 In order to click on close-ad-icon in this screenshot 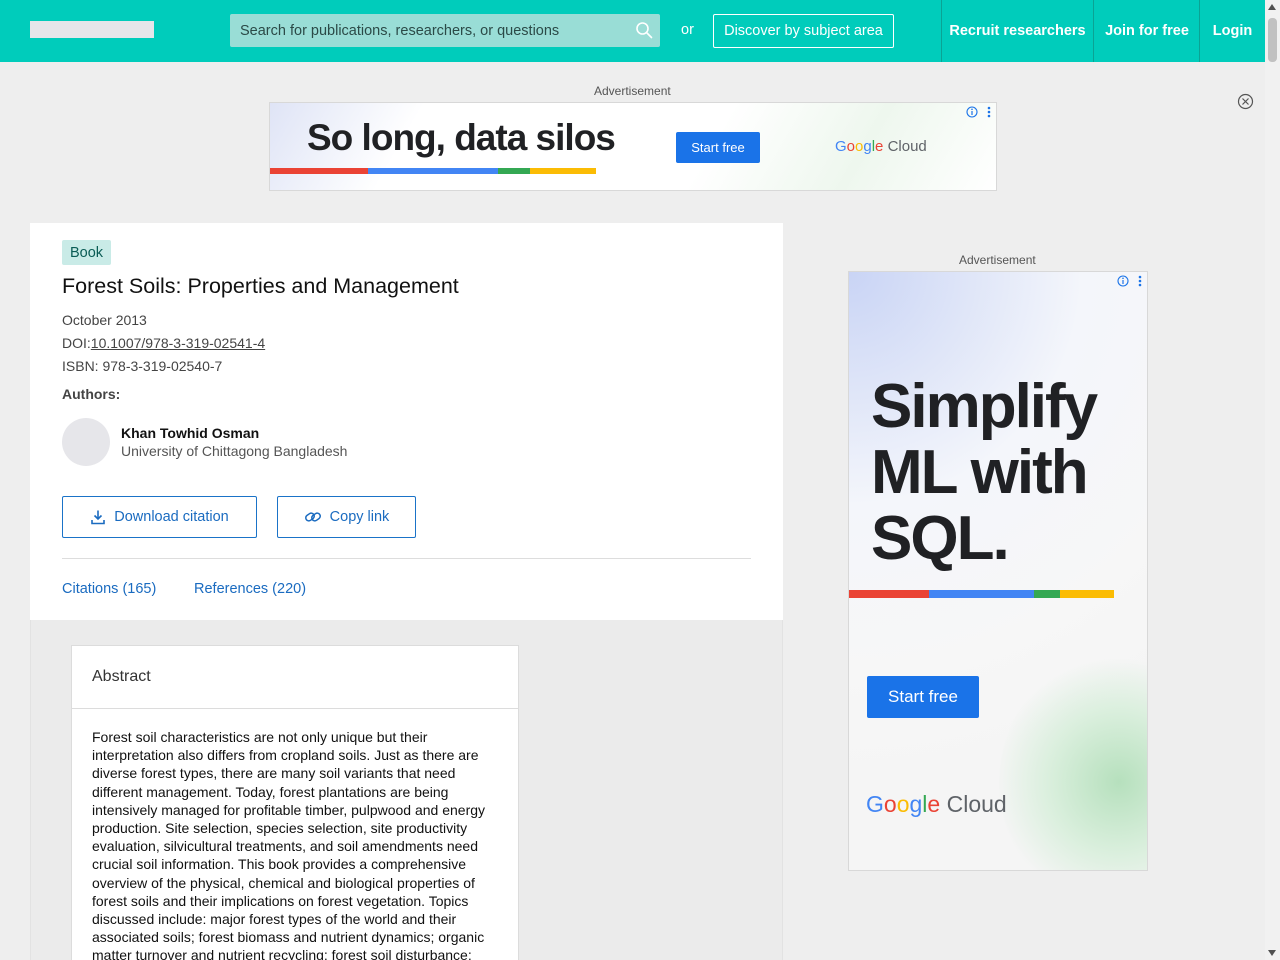, I will do `click(1245, 101)`.